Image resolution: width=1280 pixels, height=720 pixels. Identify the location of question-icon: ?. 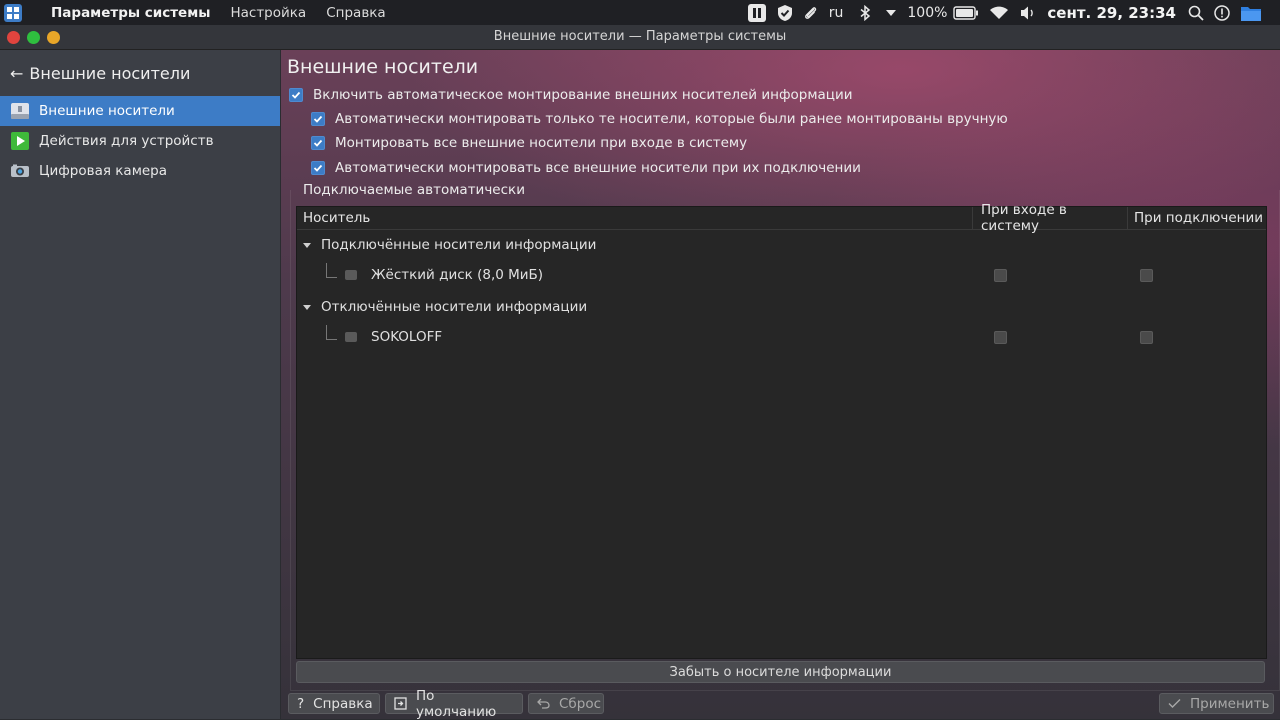
(301, 703).